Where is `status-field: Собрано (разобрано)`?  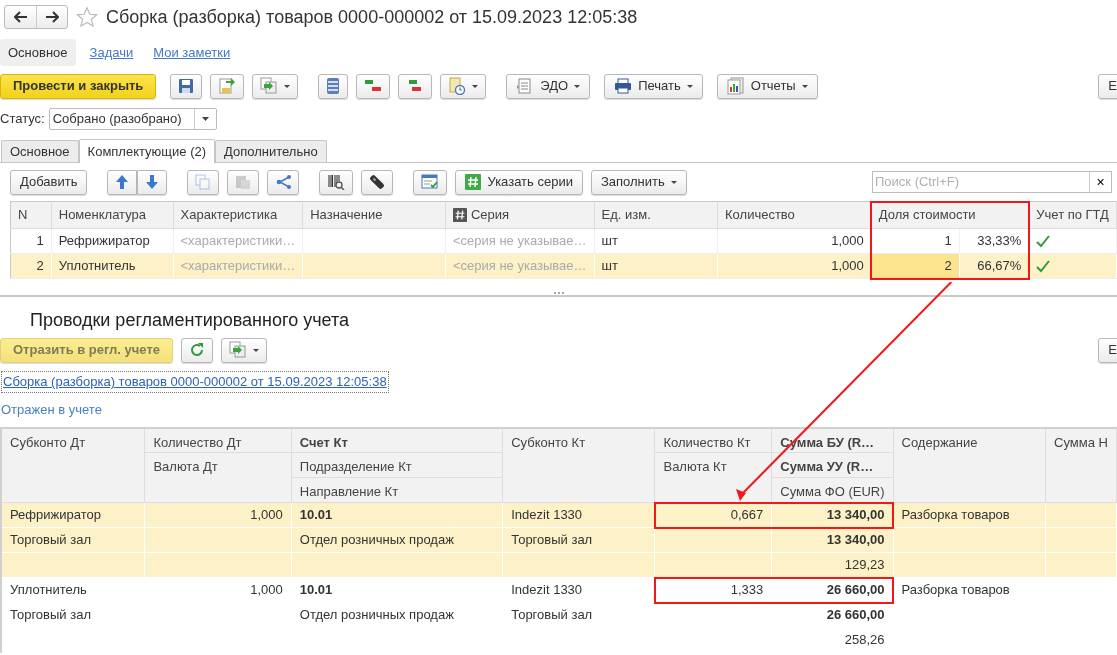
status-field: Собрано (разобрано) is located at coordinates (132, 119).